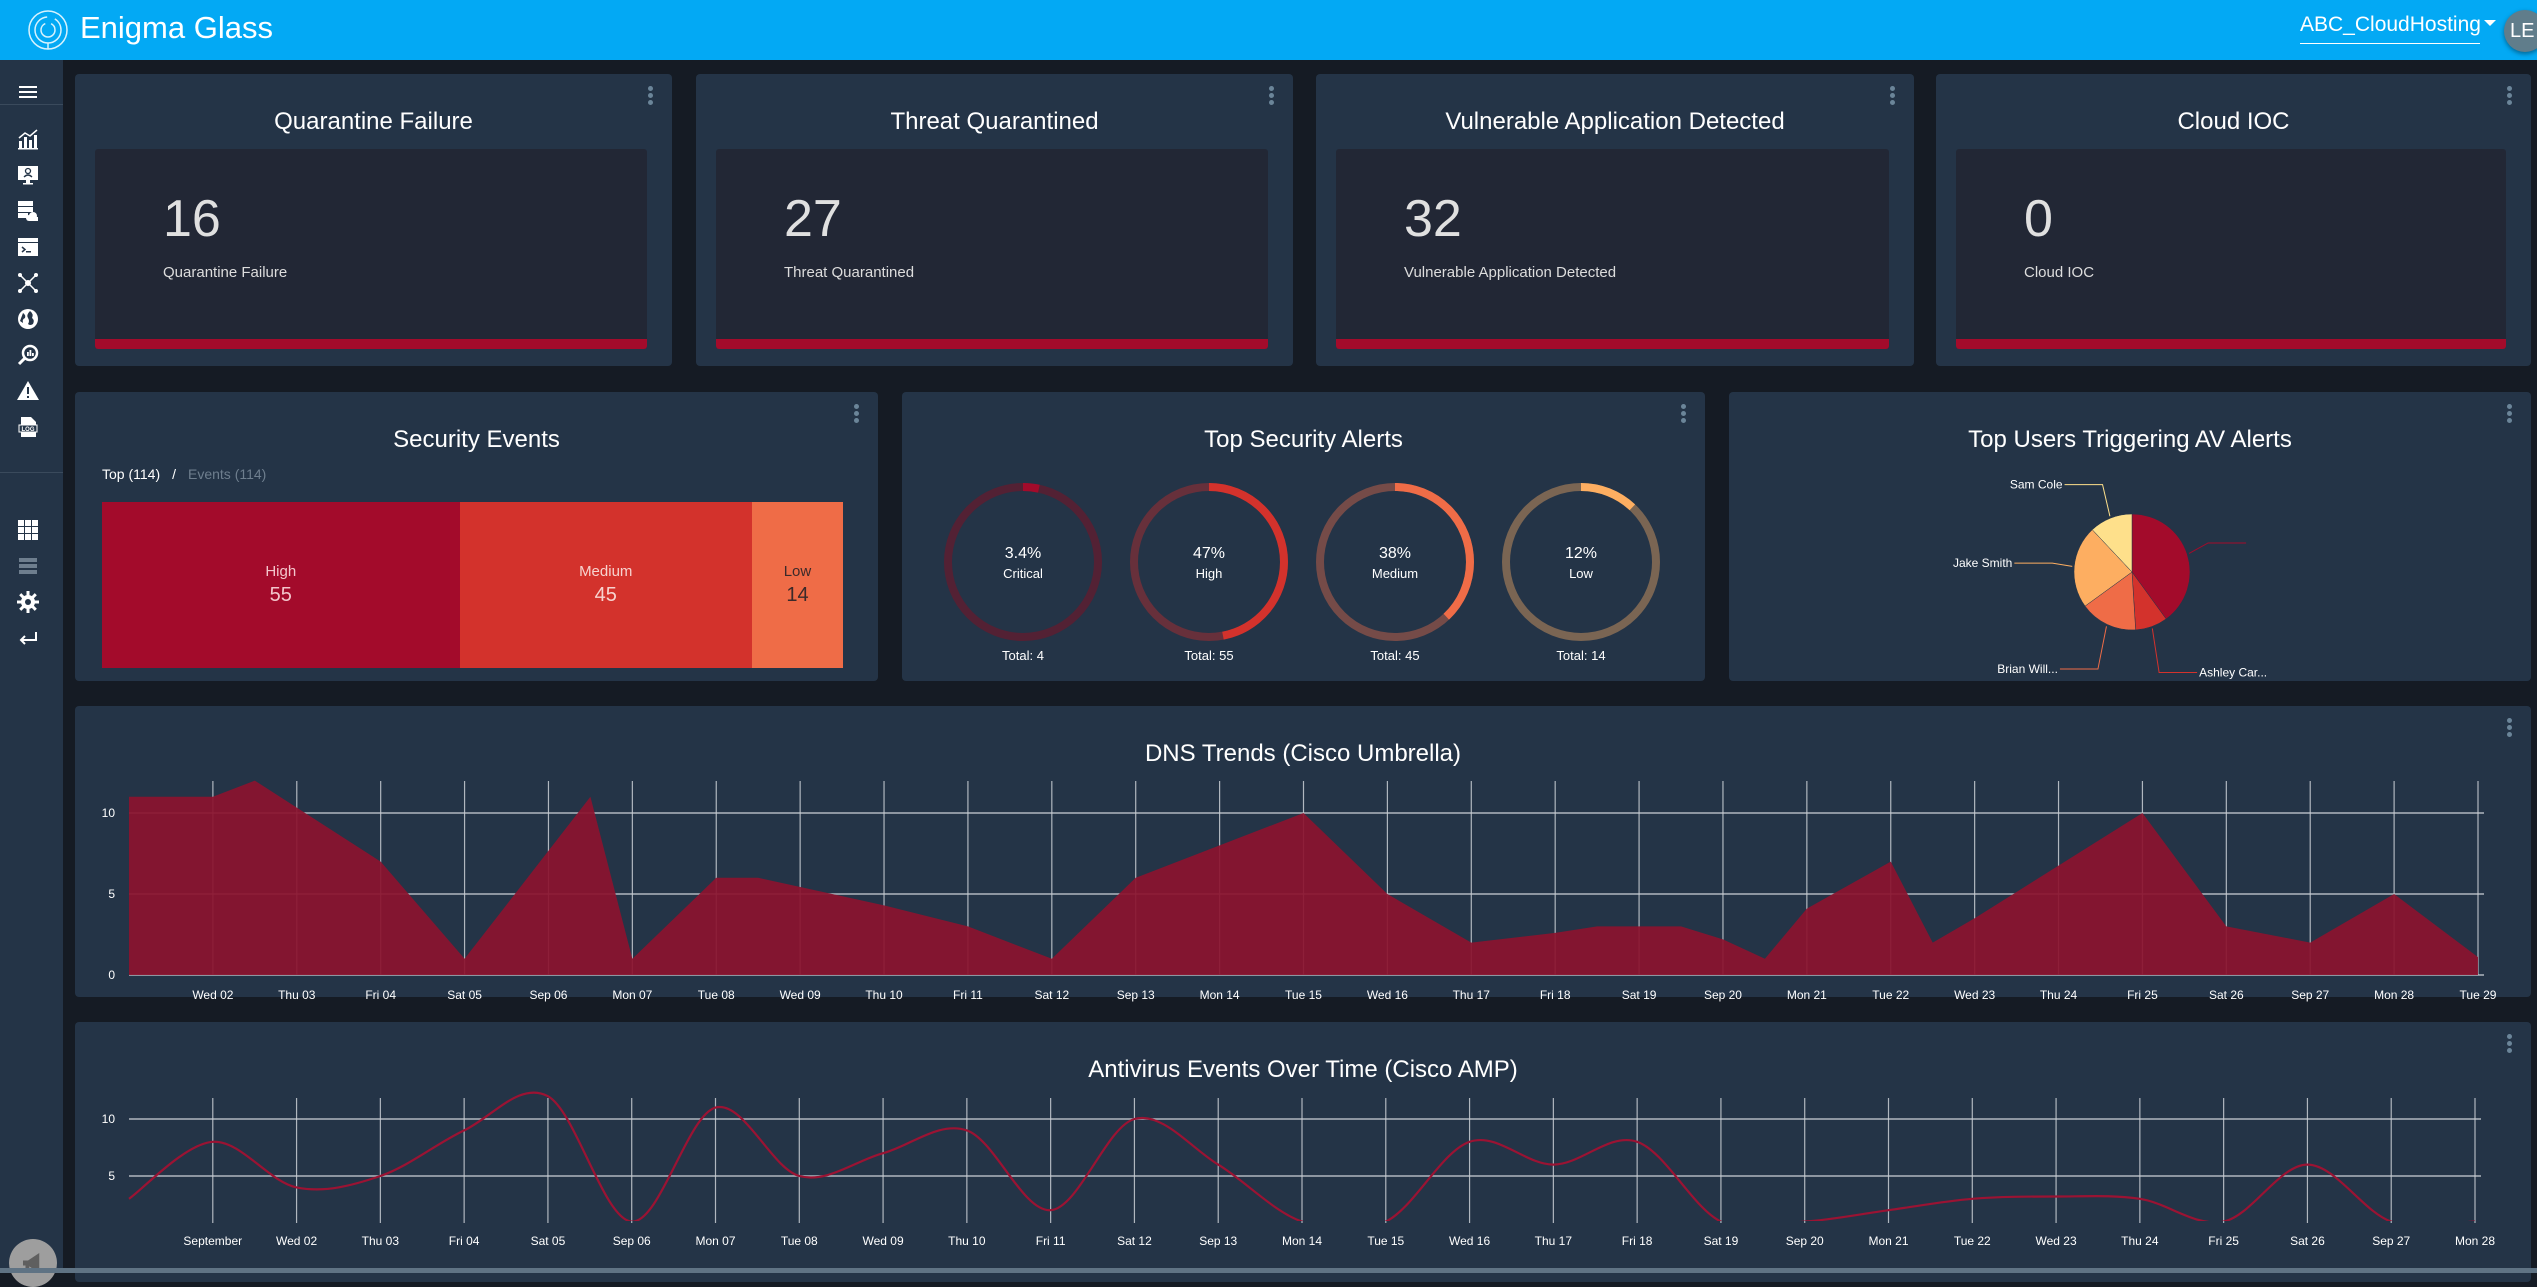 The image size is (2537, 1287). What do you see at coordinates (715, 1241) in the screenshot?
I see `x-tick-label: Mon 07` at bounding box center [715, 1241].